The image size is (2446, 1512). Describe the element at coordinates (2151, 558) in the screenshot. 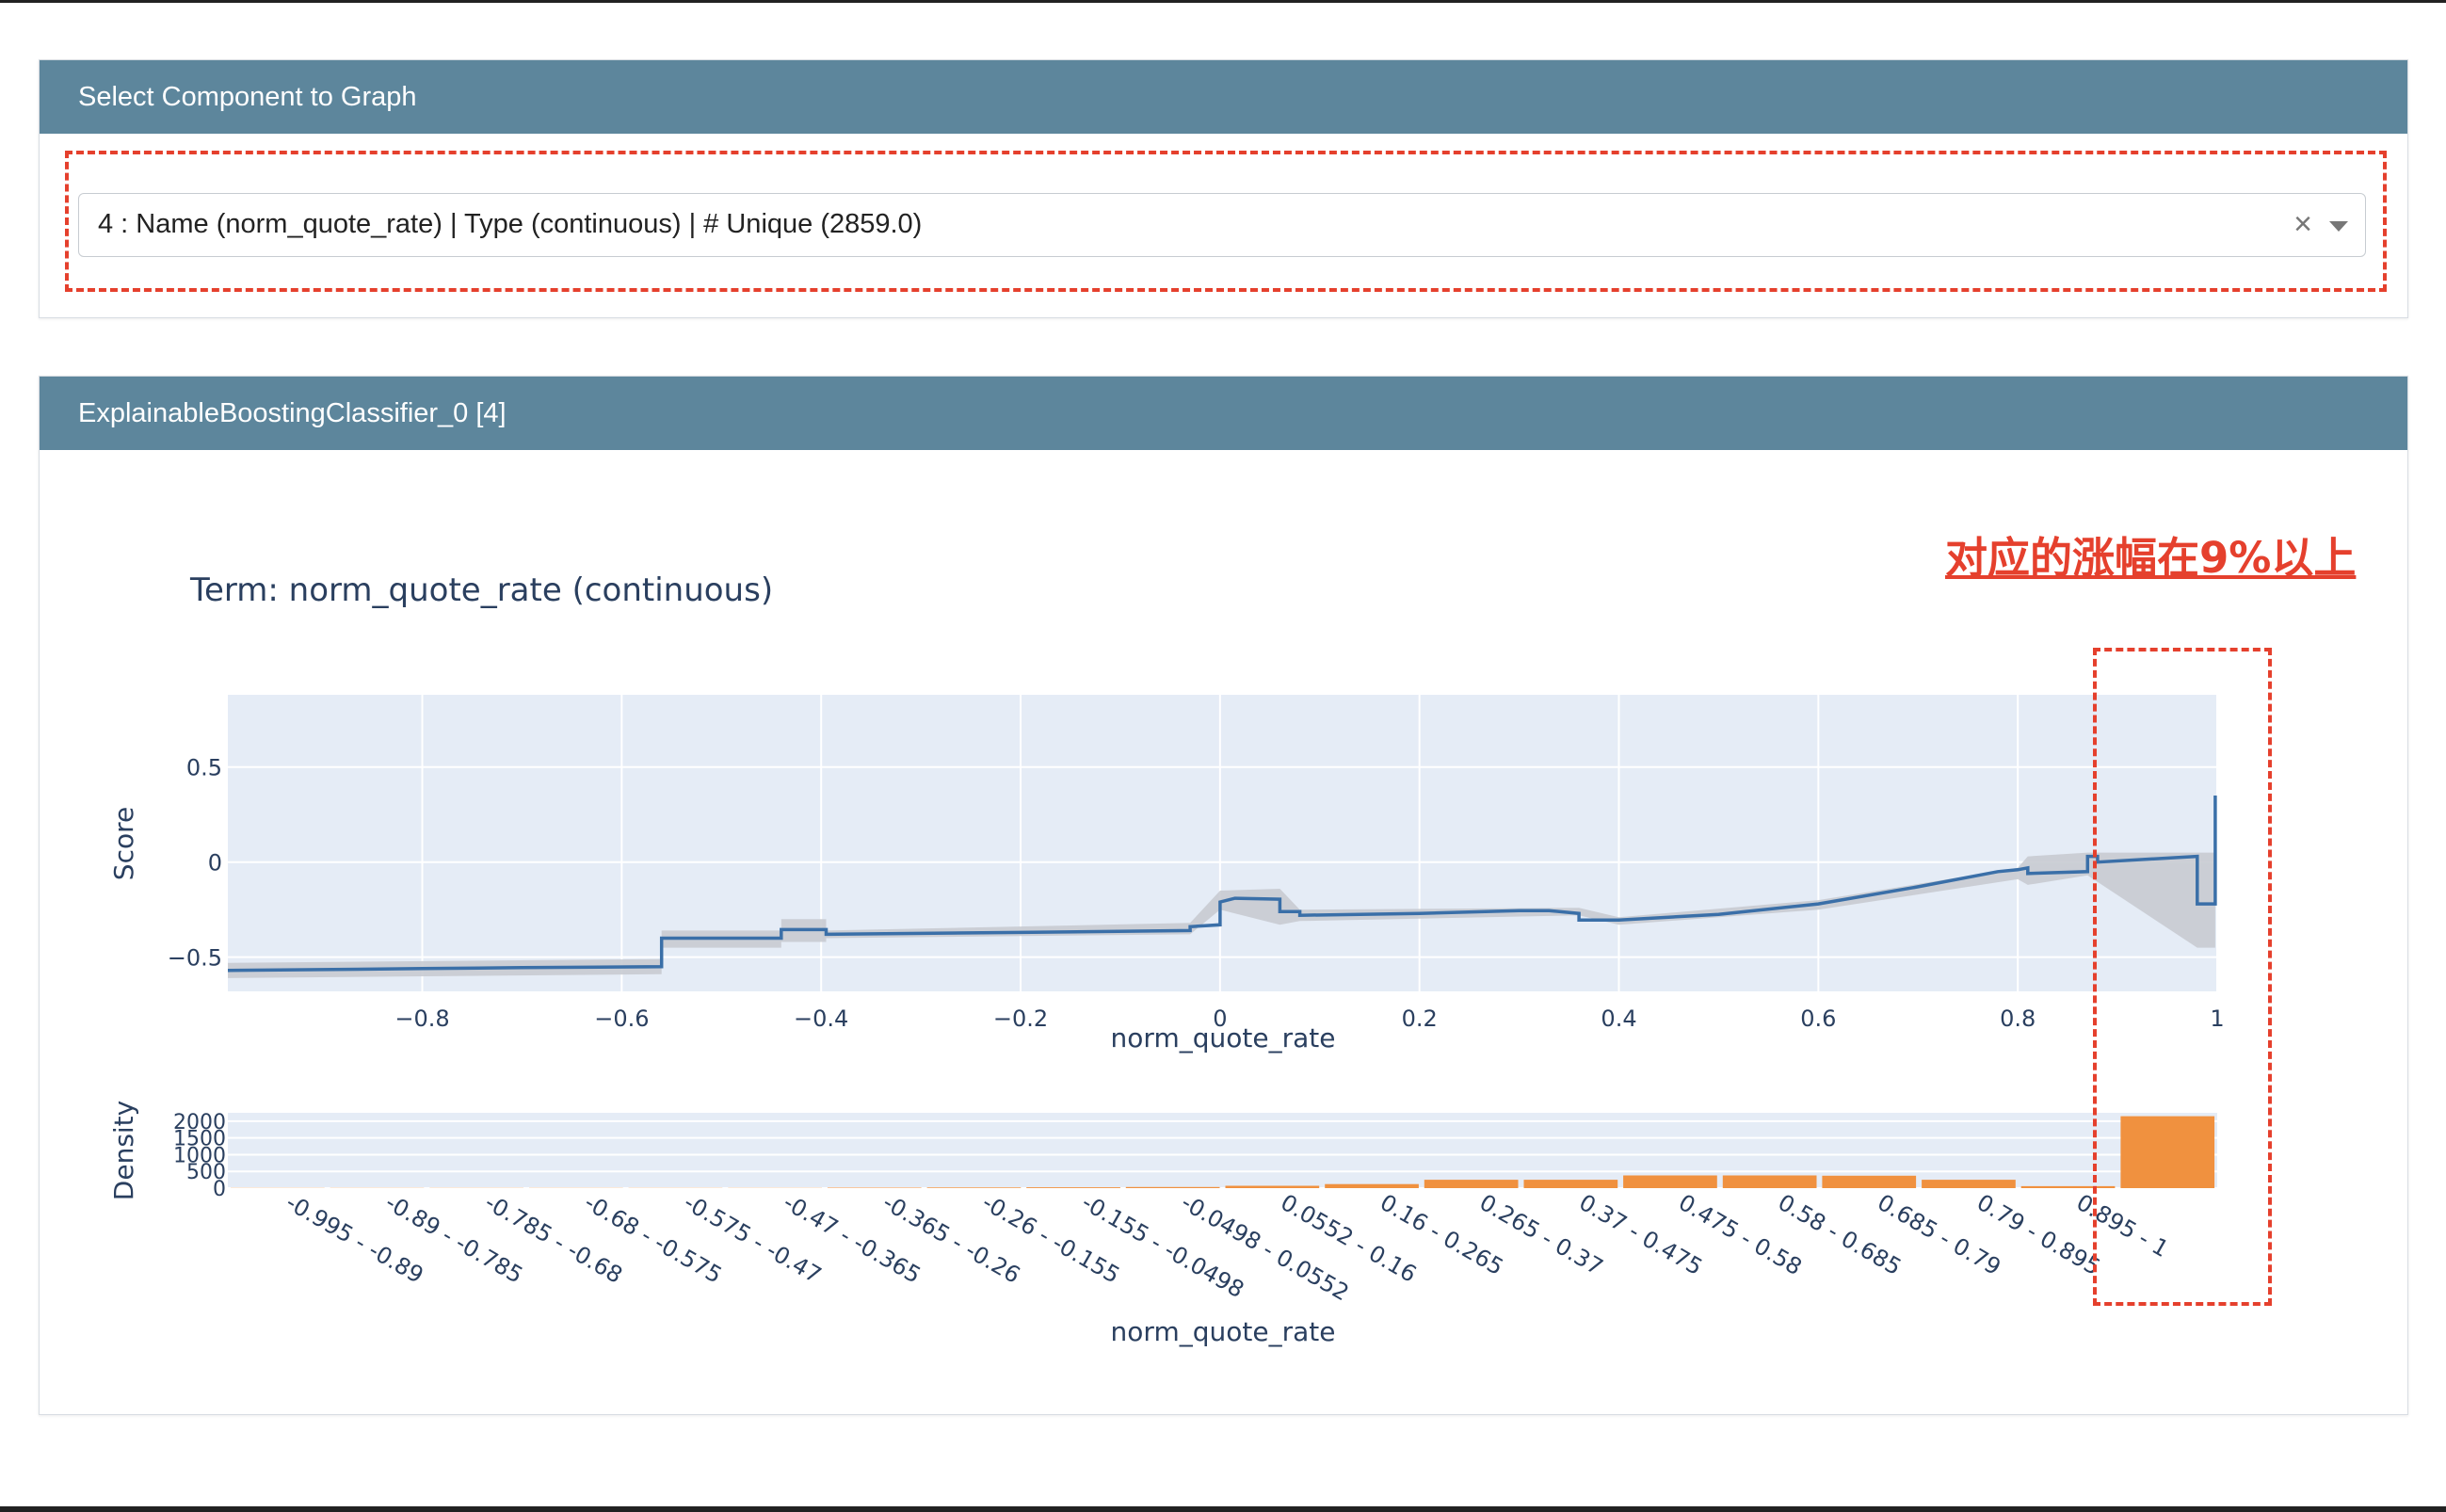

I see `annotation-text: 对应的涨幅在9%以上` at that location.